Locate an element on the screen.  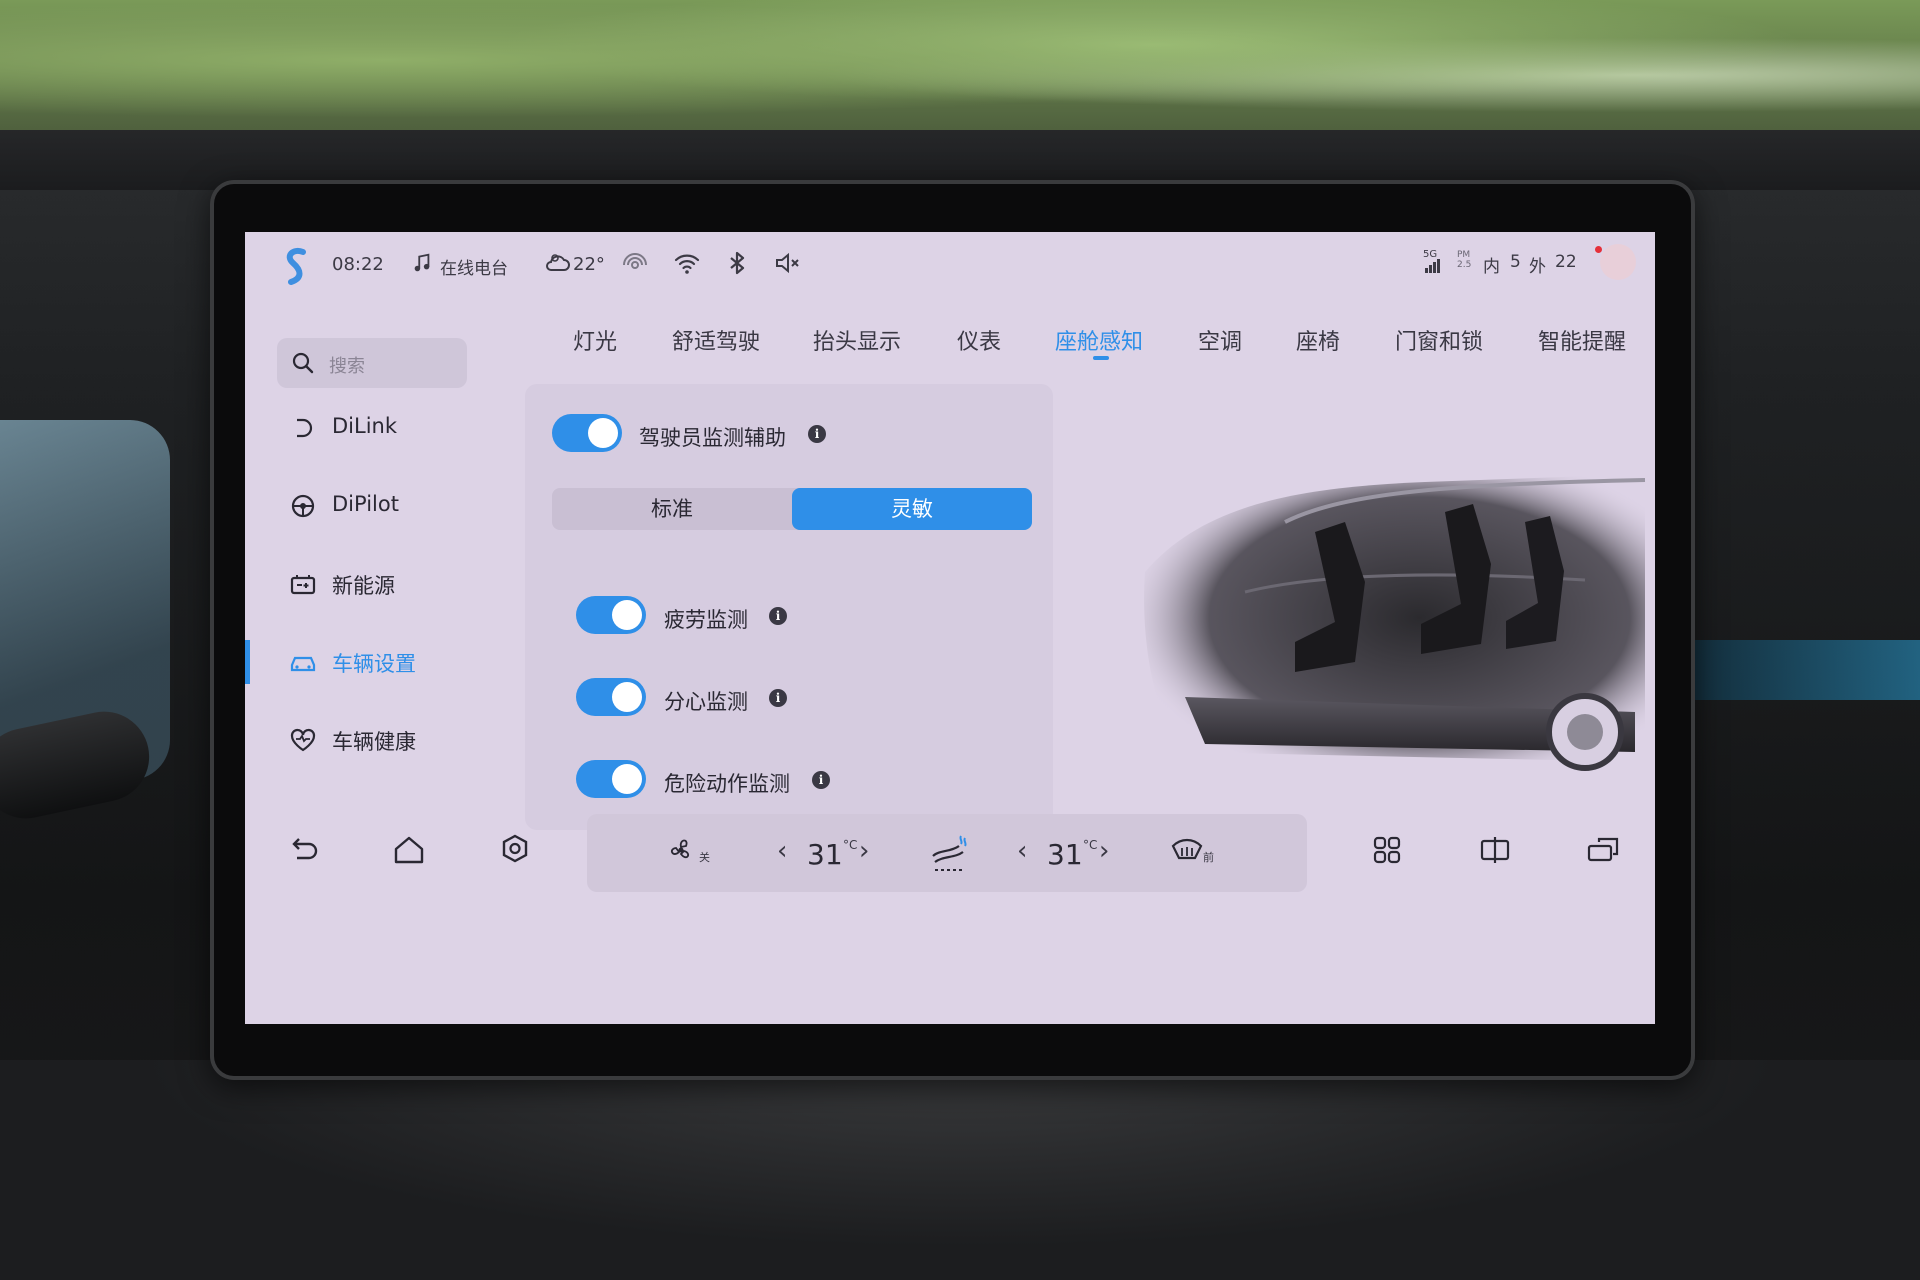
clock: 08:22 is located at coordinates (358, 264).